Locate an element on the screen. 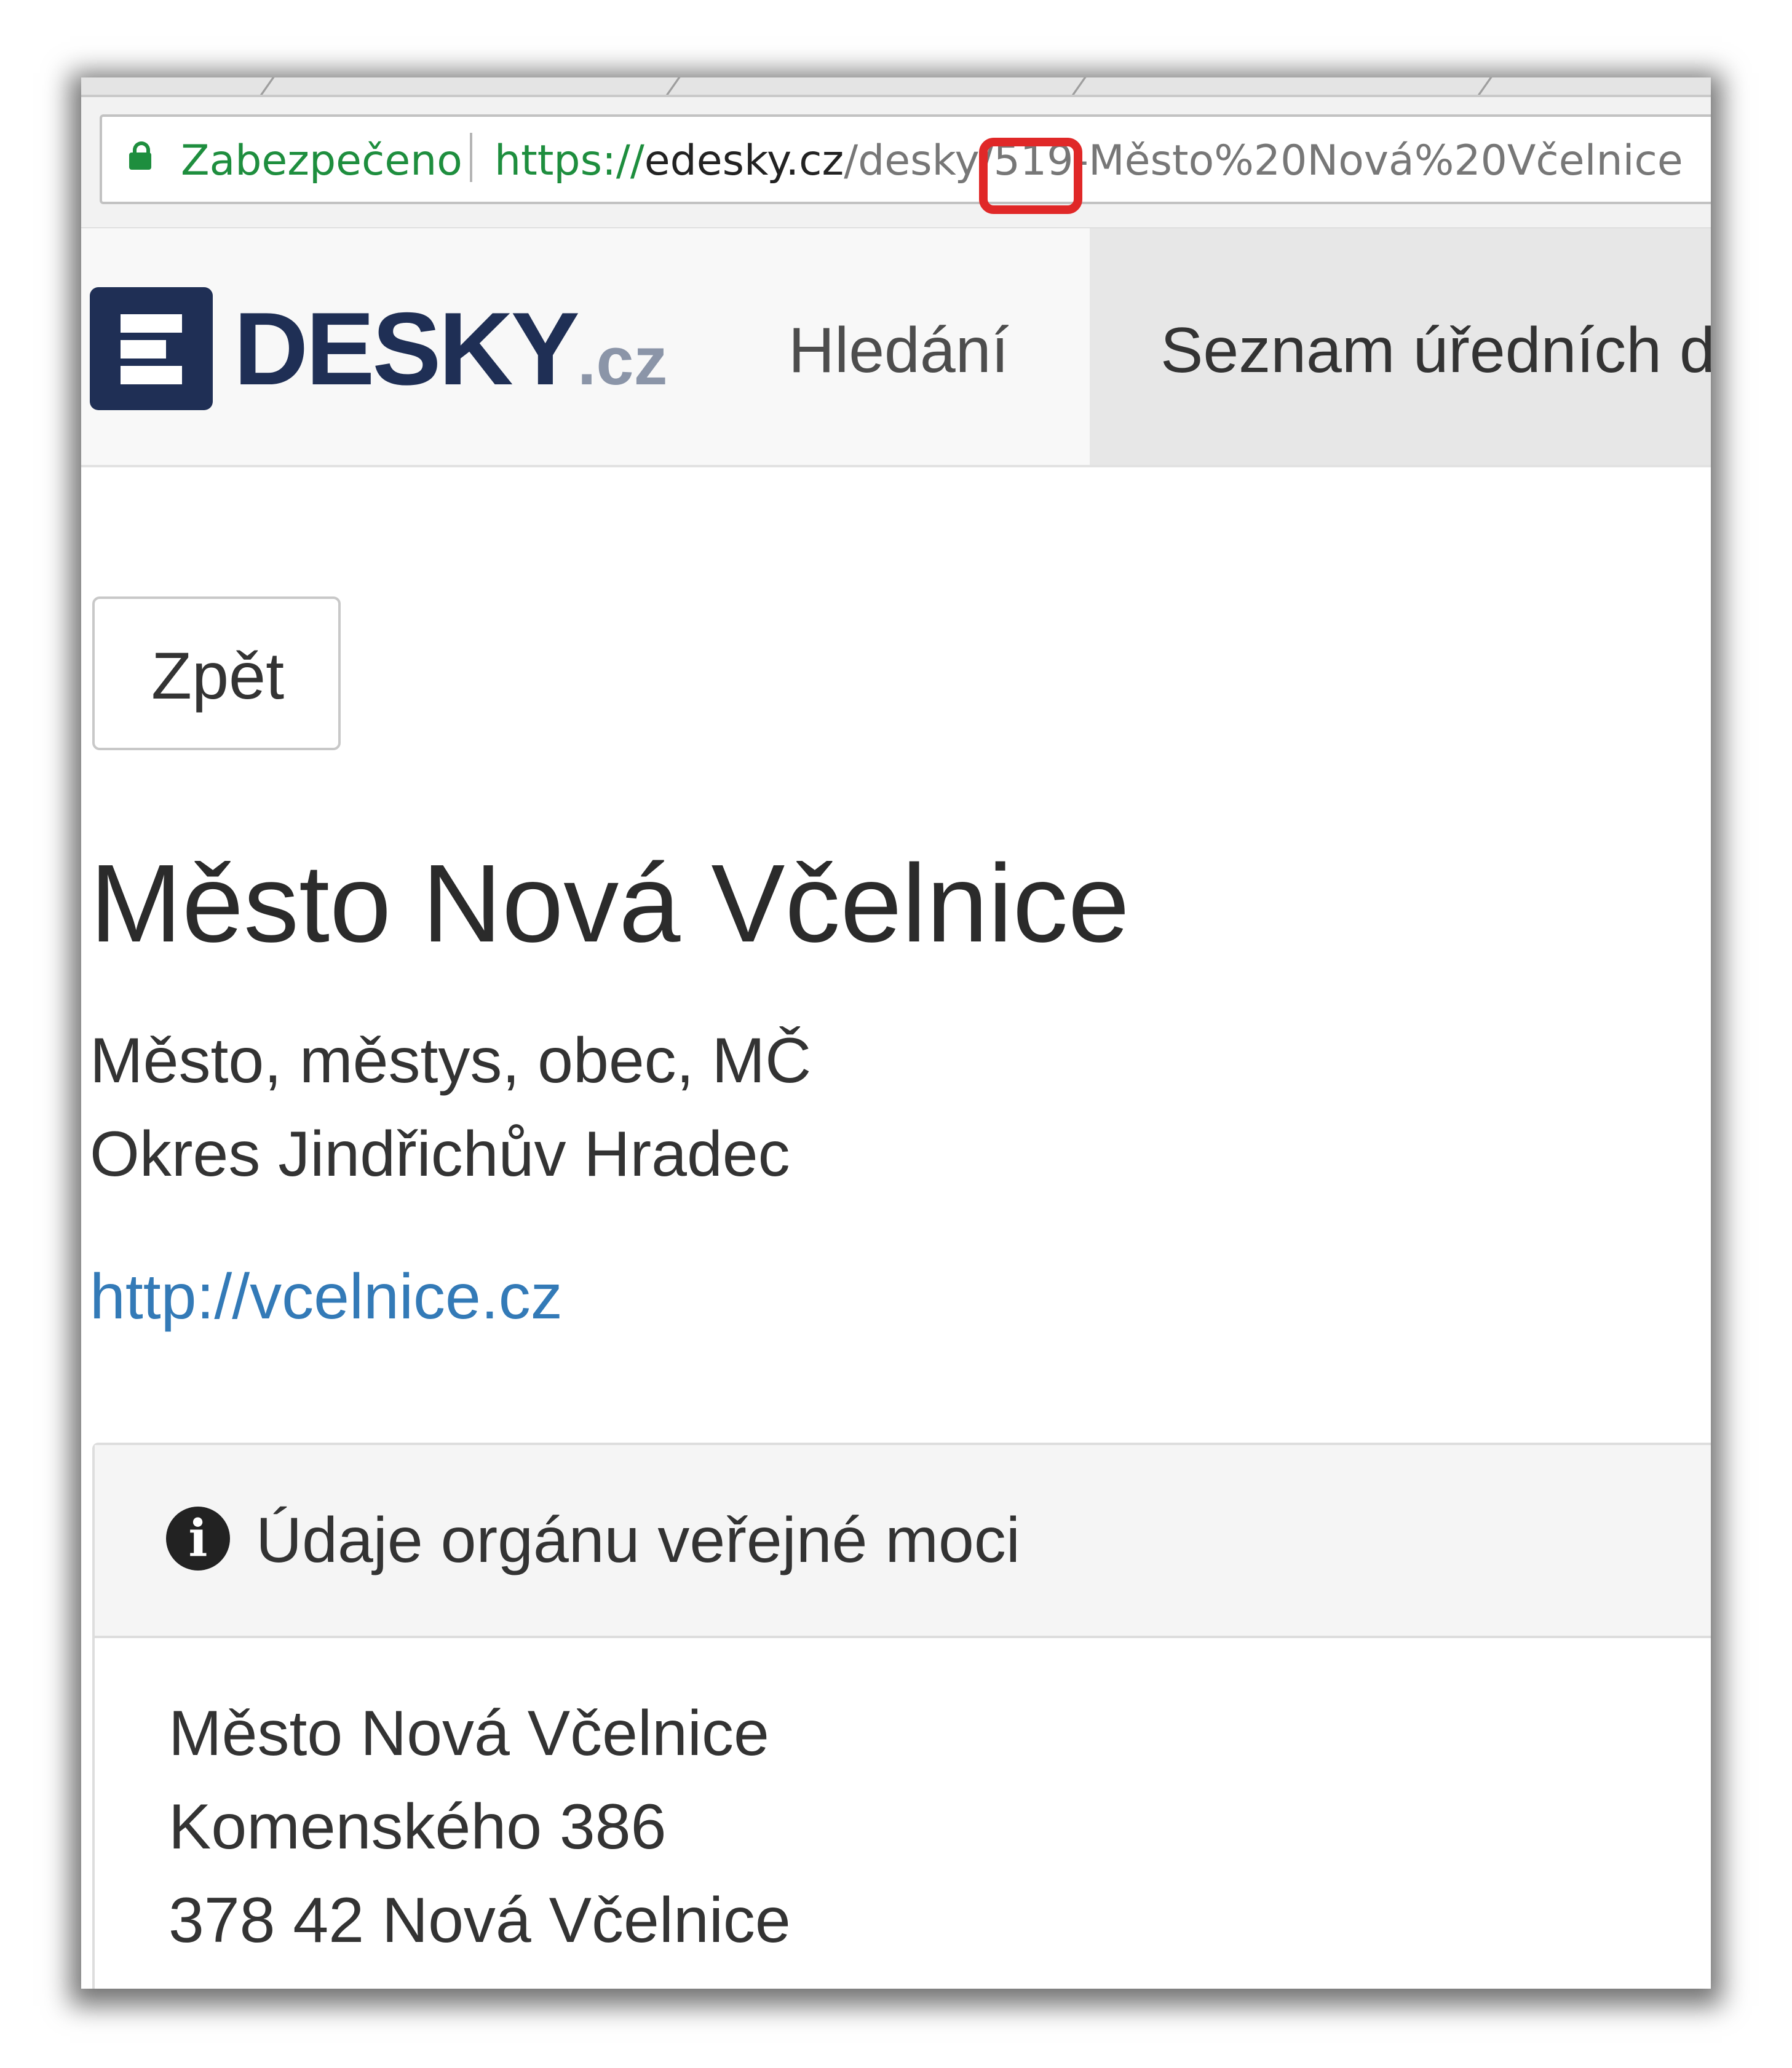 This screenshot has width=1792, height=2068. organization-district: Okres Jindřichův Hradec is located at coordinates (440, 1154).